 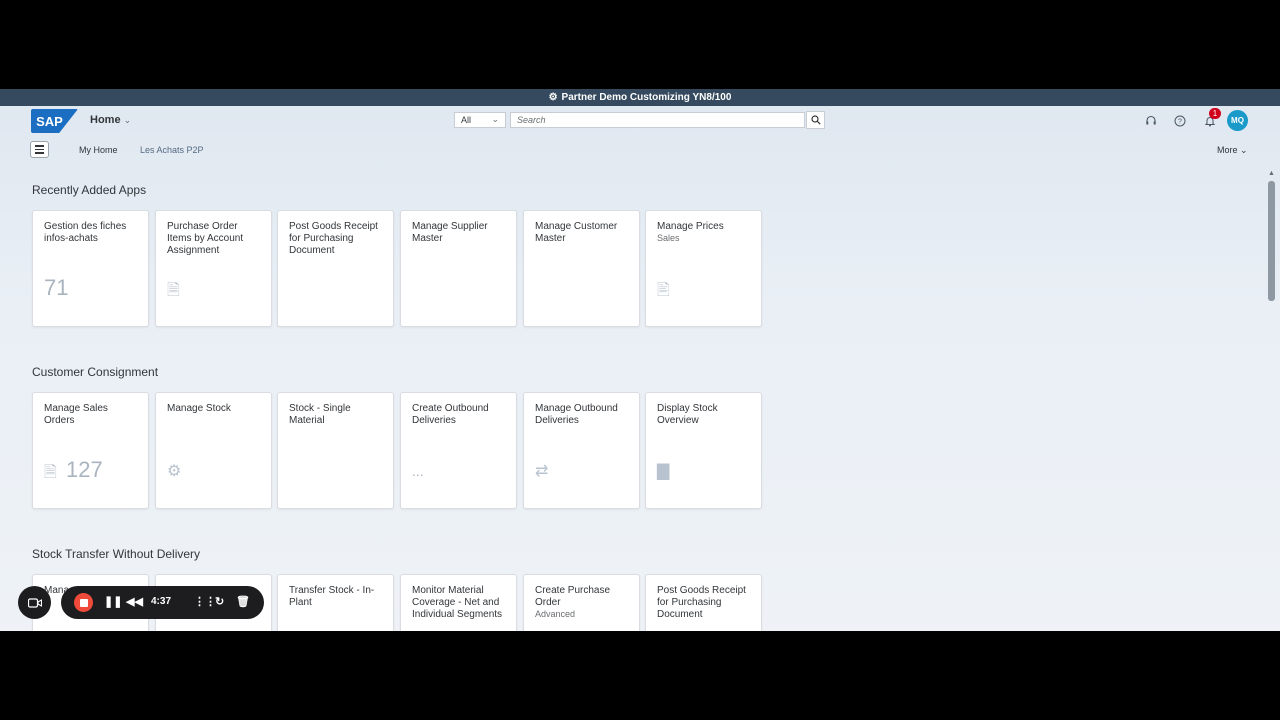 What do you see at coordinates (116, 554) in the screenshot?
I see `section-title: Stock Transfer Without Delivery` at bounding box center [116, 554].